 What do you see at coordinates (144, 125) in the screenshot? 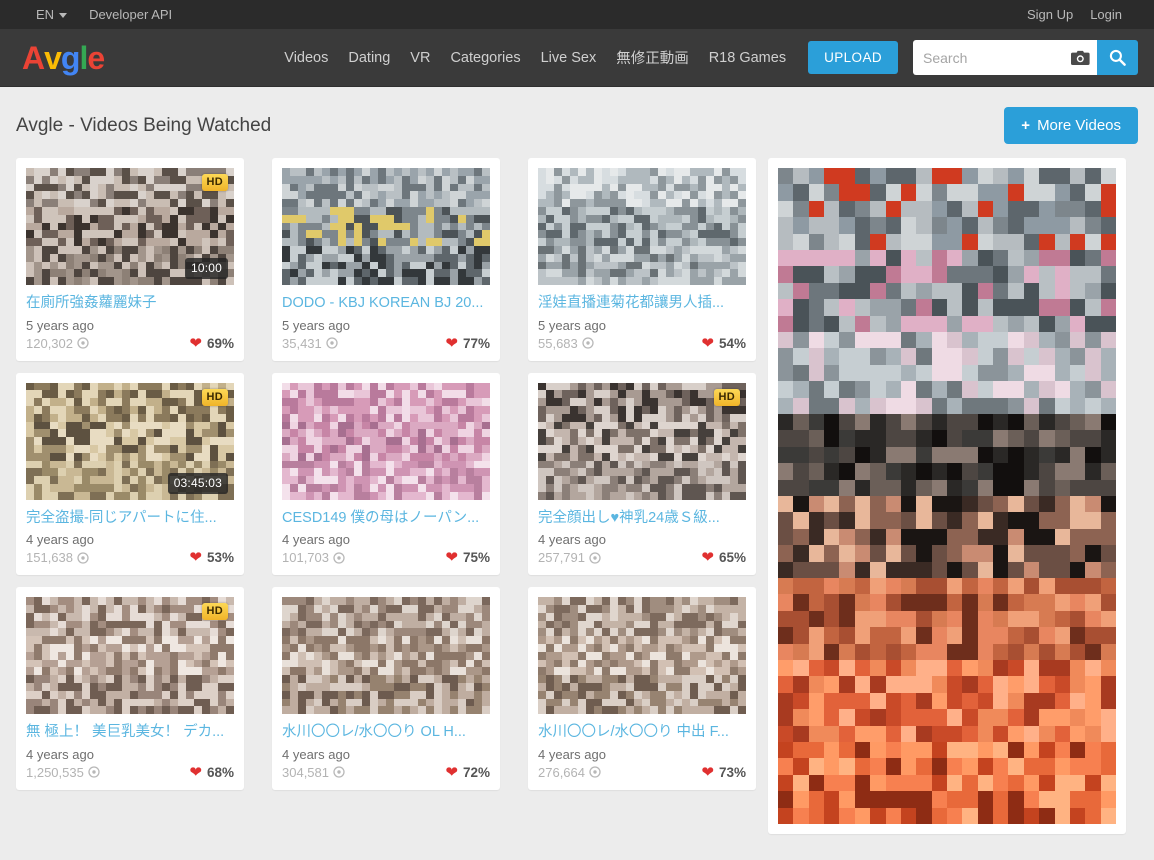
I see `page-title: Avgle - Videos Being Watched` at bounding box center [144, 125].